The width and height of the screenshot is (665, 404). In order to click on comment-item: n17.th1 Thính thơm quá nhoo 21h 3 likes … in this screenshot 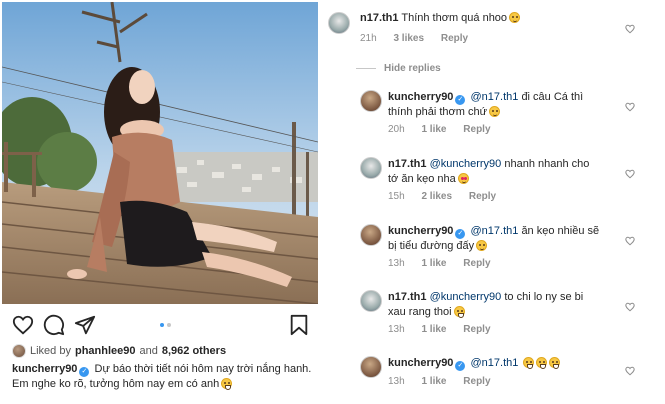, I will do `click(493, 28)`.